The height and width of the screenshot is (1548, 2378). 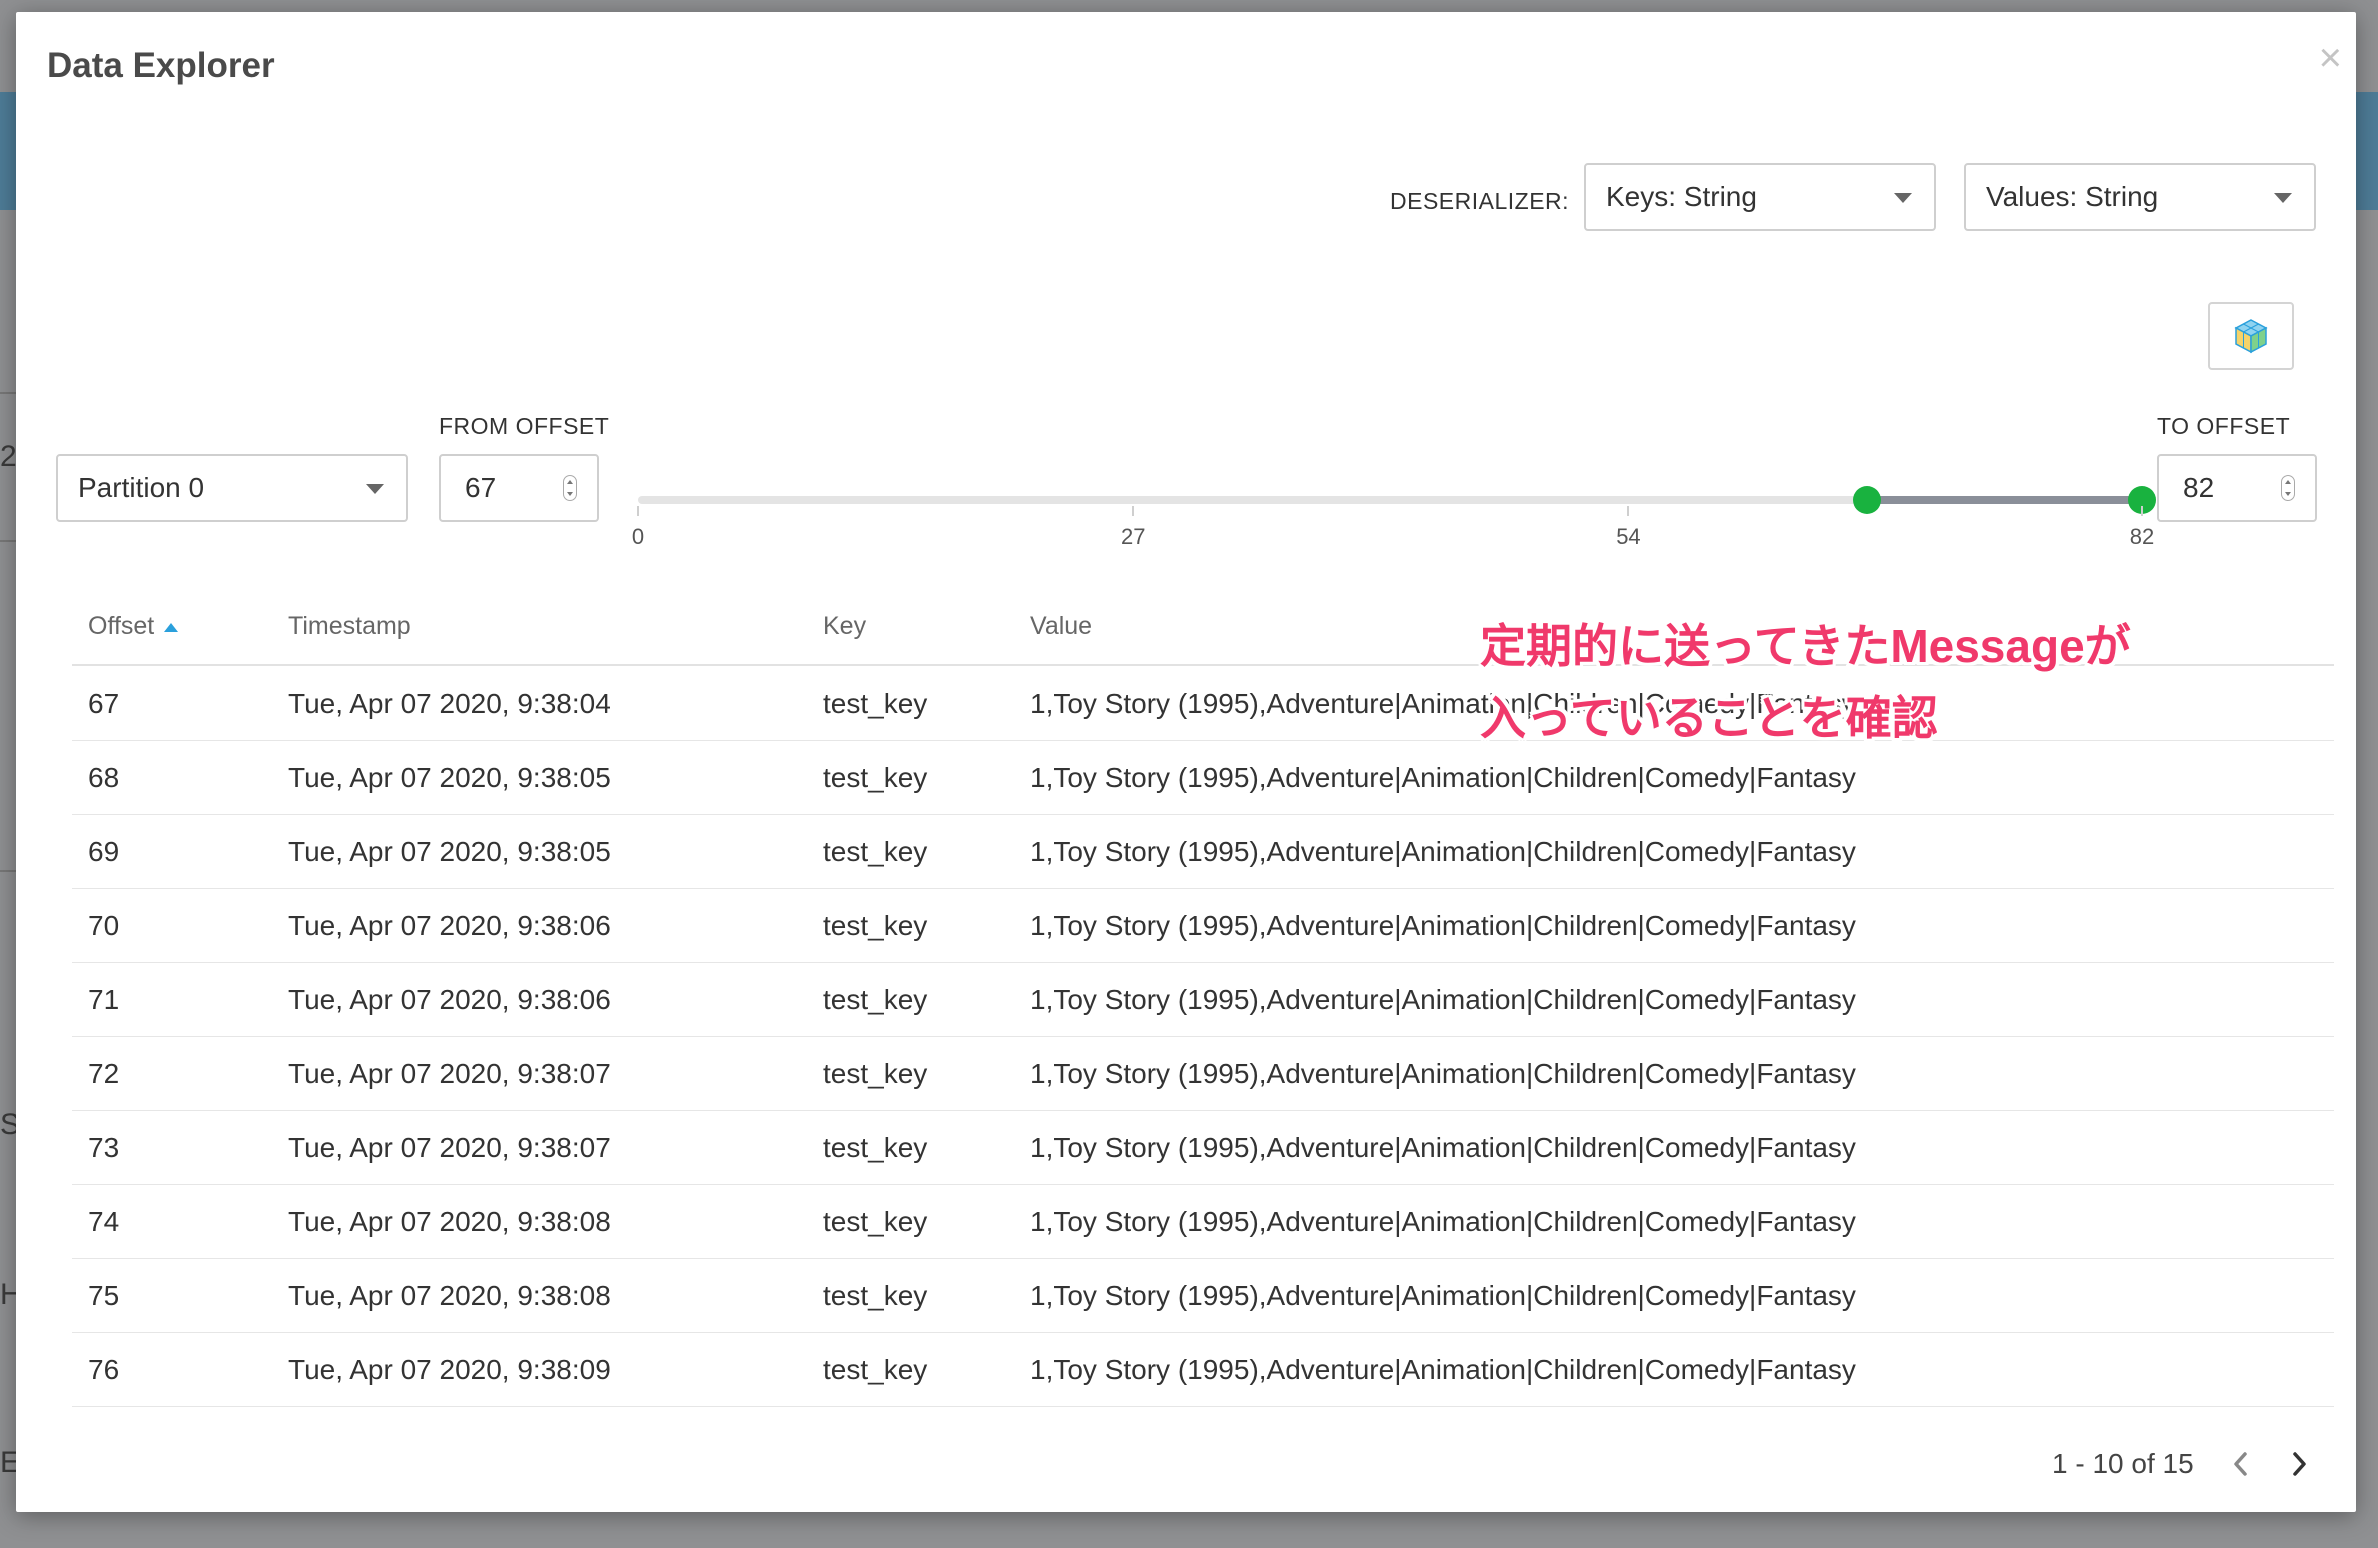 What do you see at coordinates (161, 65) in the screenshot?
I see `modal-title: Data Explorer` at bounding box center [161, 65].